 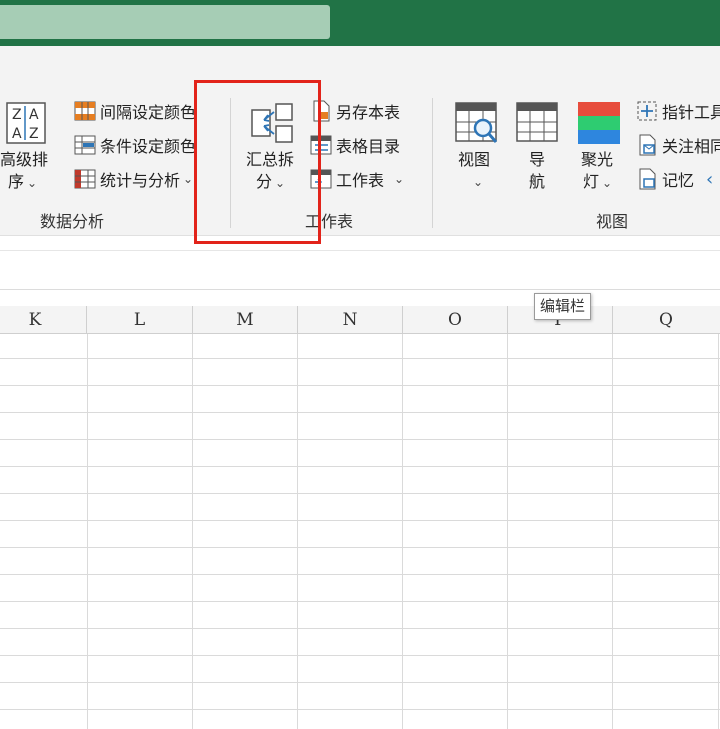 I want to click on worksheet-menu-button: 工作表 ⌄, so click(x=357, y=179).